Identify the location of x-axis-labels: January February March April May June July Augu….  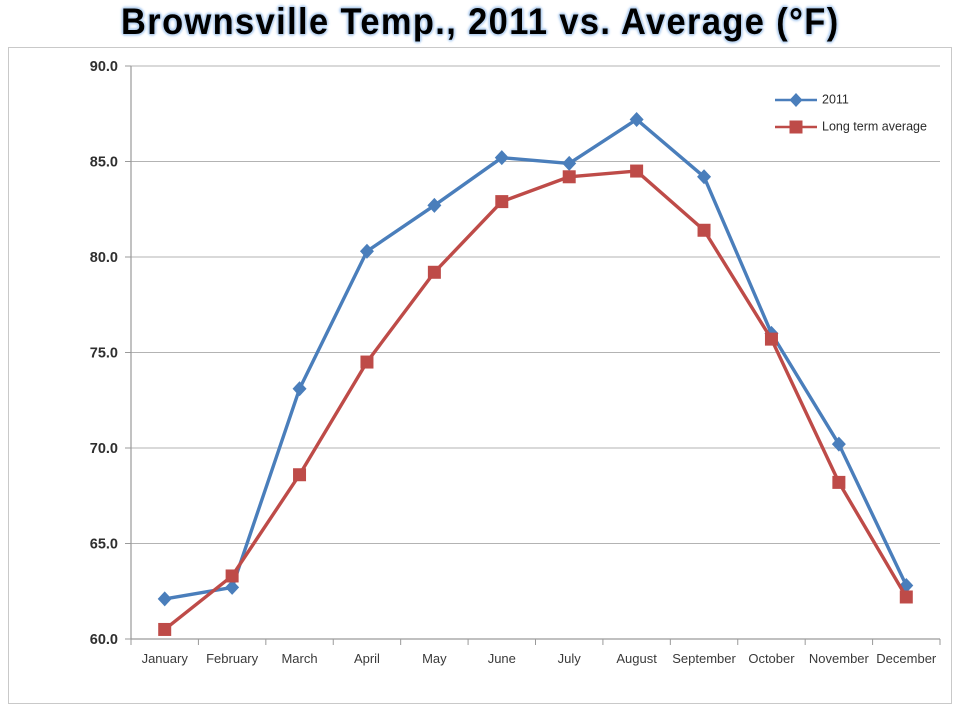
(539, 658).